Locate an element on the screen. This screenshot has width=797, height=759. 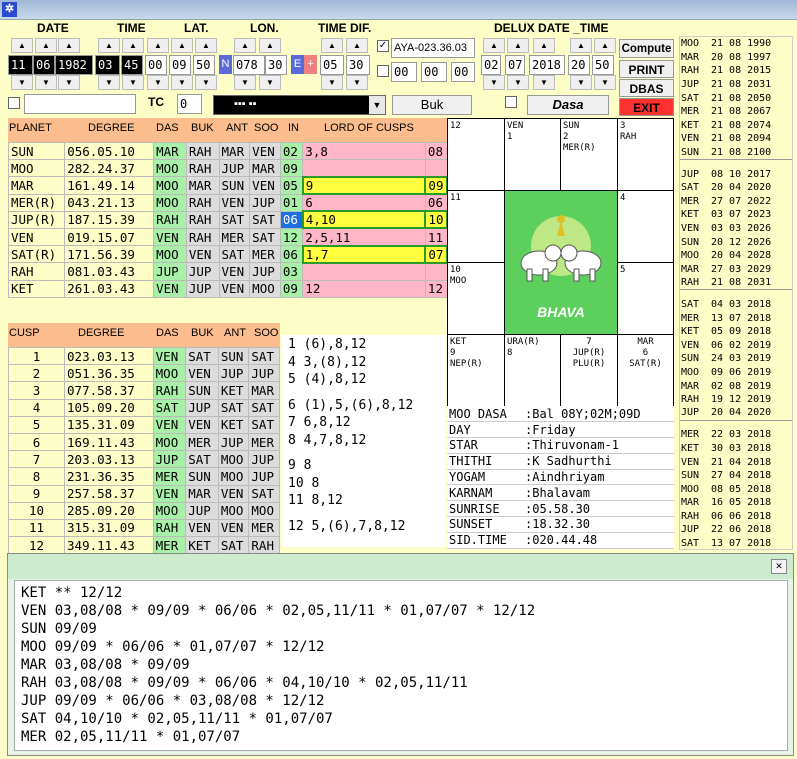
dasa-row: MAR 02 08 2019 is located at coordinates (736, 386).